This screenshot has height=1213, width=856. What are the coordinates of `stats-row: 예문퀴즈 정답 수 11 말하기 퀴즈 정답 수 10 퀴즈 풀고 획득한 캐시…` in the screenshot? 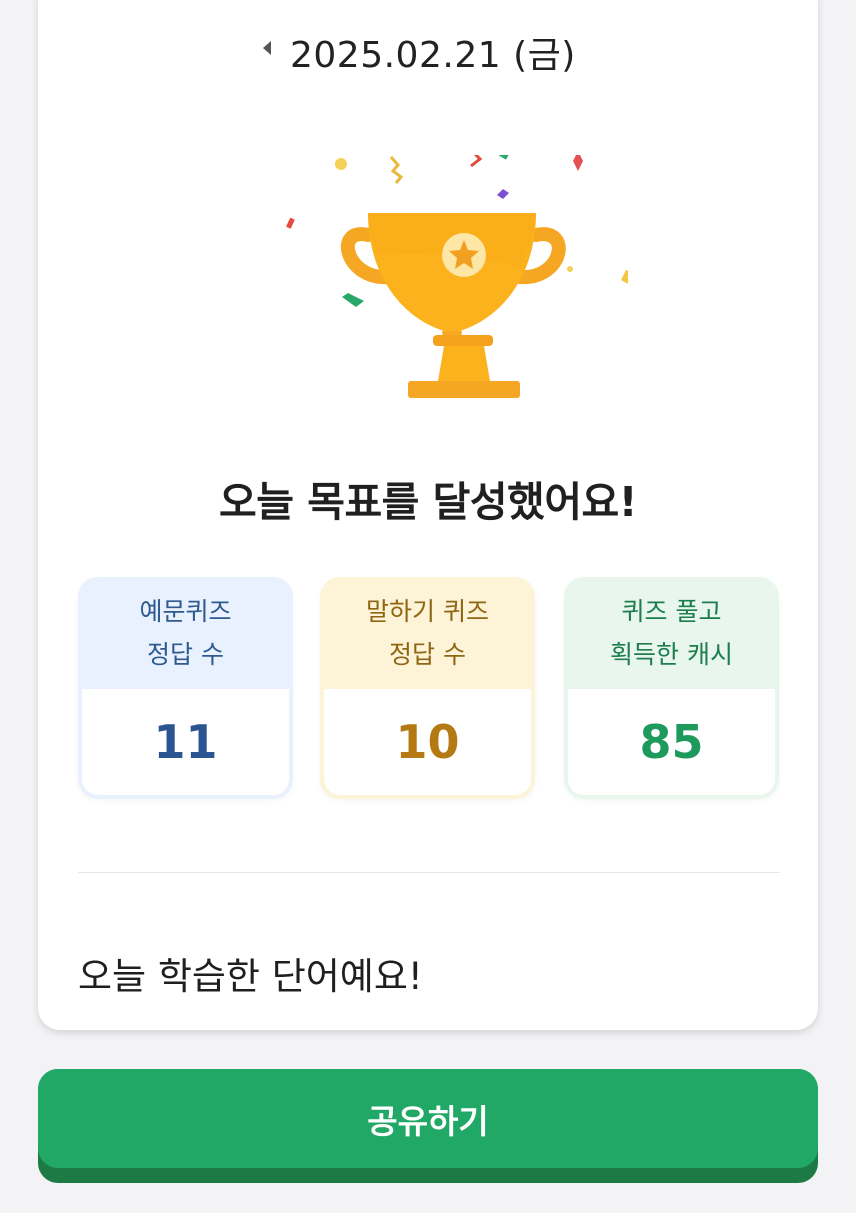 It's located at (428, 688).